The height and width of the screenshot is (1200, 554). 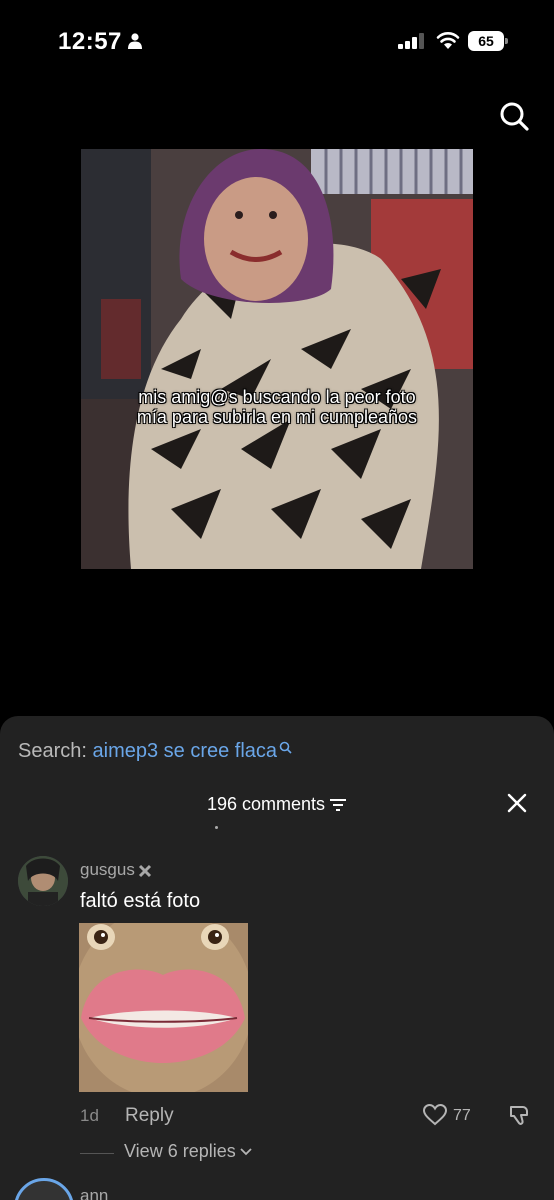 I want to click on comment-text: faltó está foto, so click(x=140, y=901).